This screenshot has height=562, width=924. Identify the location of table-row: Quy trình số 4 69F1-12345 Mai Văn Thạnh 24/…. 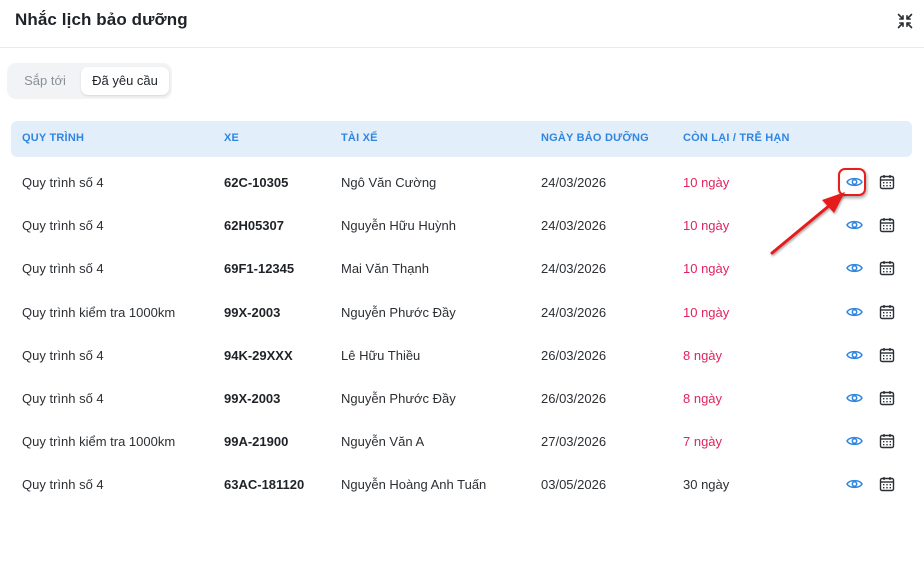
(462, 268).